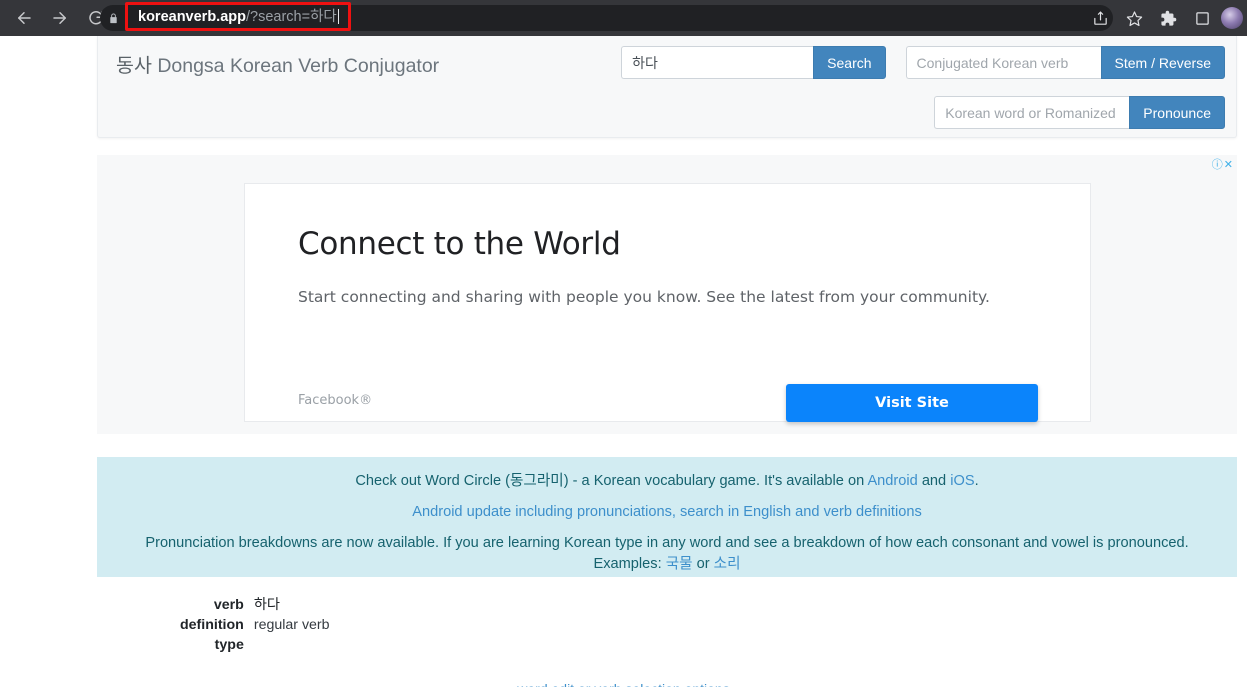  Describe the element at coordinates (727, 564) in the screenshot. I see `example-sori-link: 소리` at that location.